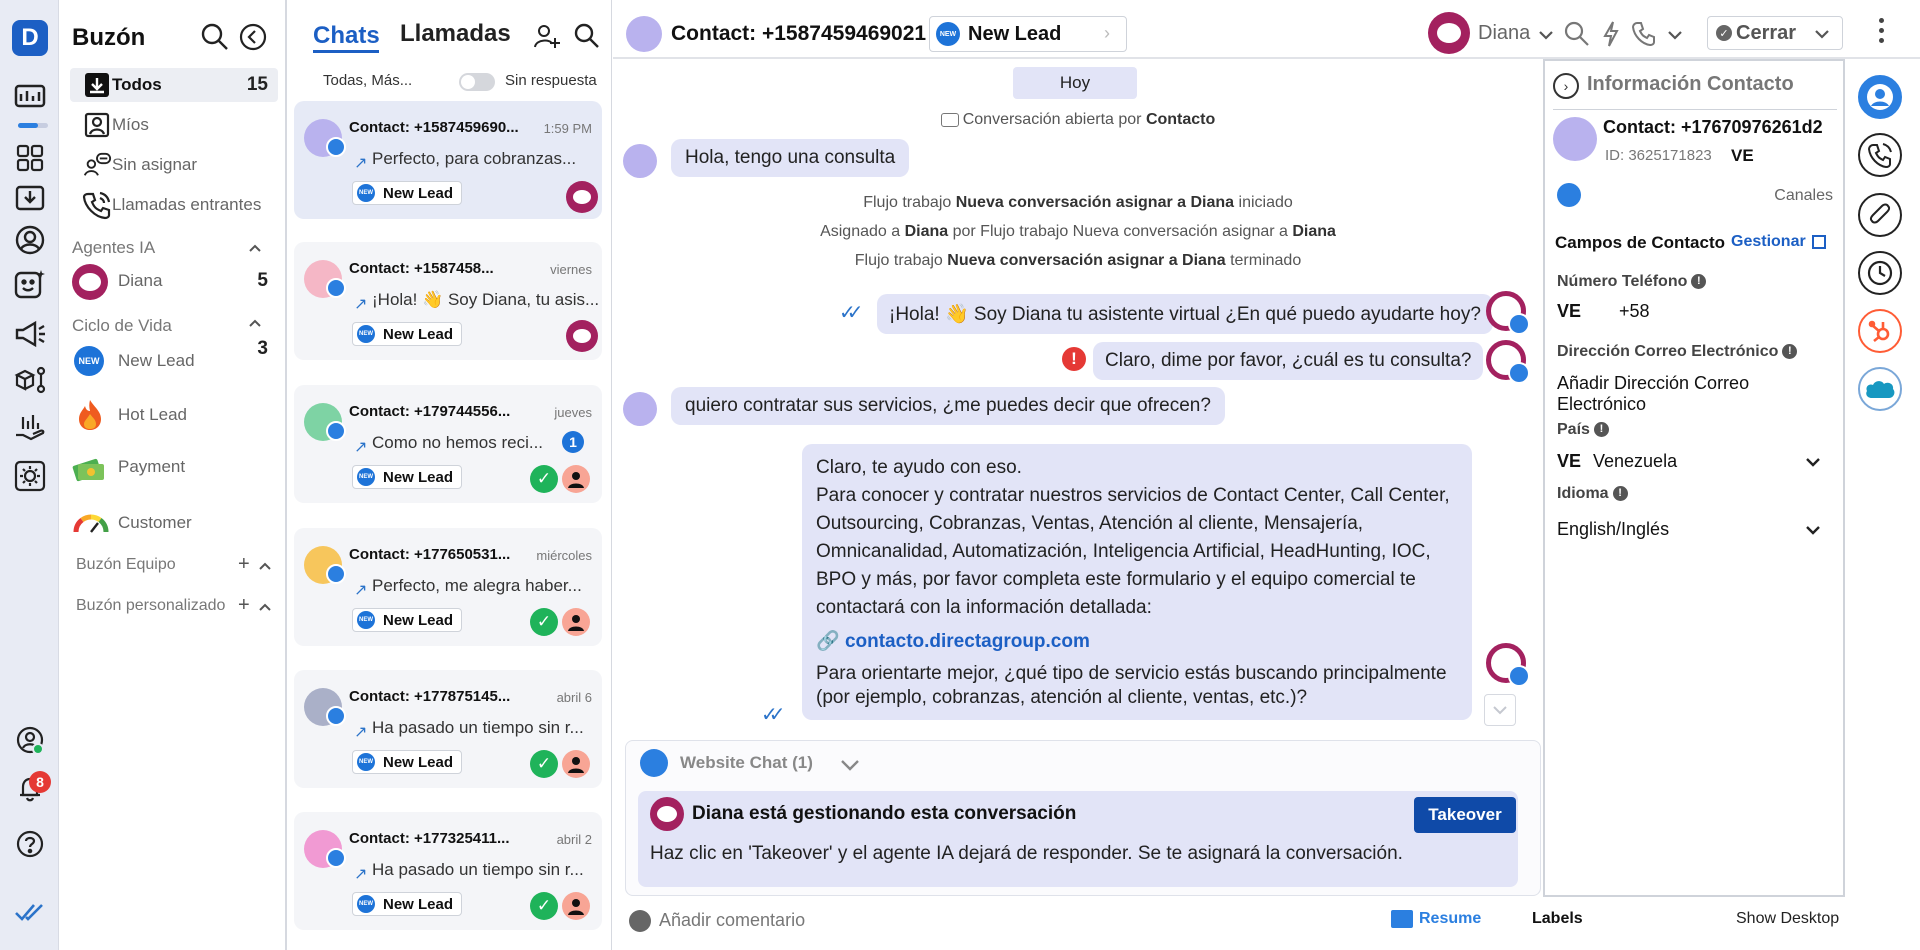 This screenshot has width=1920, height=950. I want to click on msg-link: contacto.directagroup.com, so click(967, 641).